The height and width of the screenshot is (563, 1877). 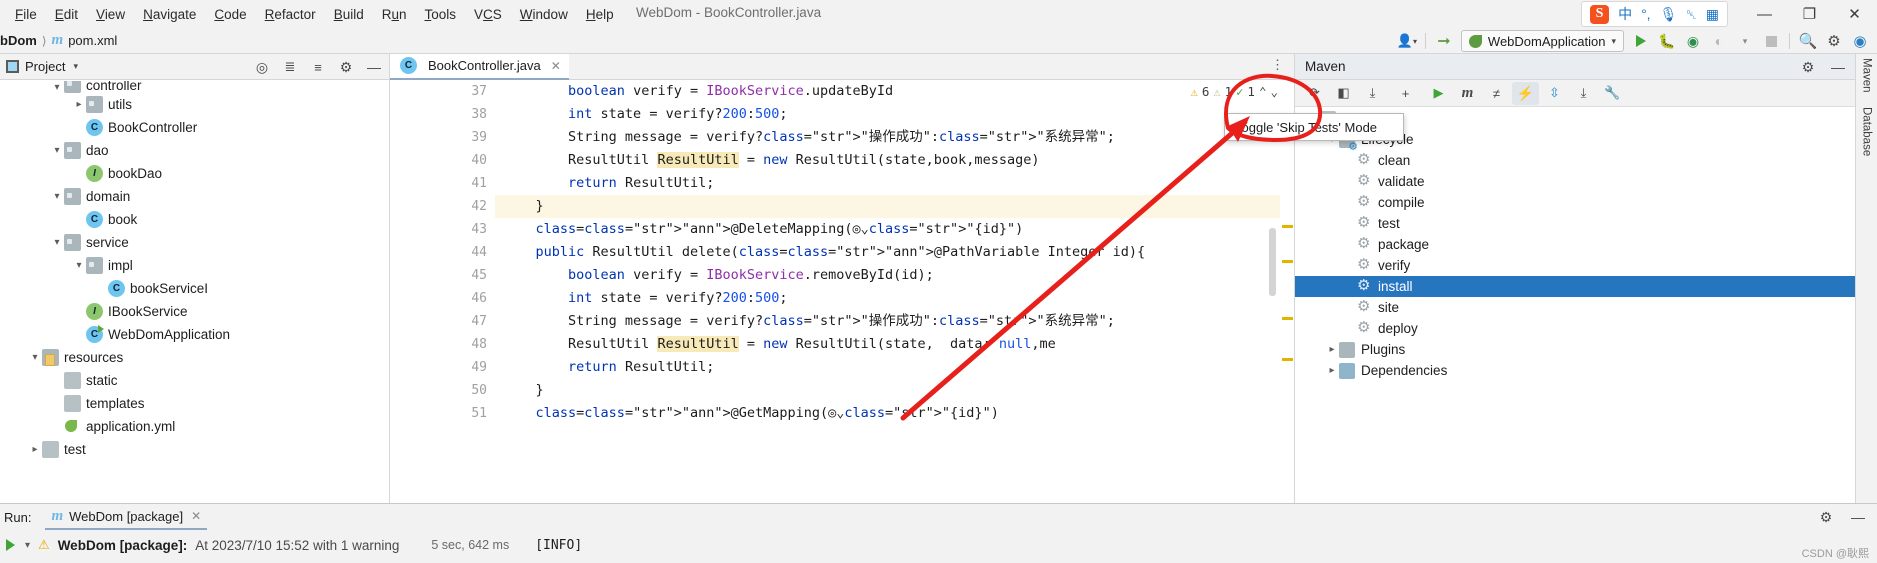 I want to click on maven-tree-item: compile, so click(x=1575, y=202).